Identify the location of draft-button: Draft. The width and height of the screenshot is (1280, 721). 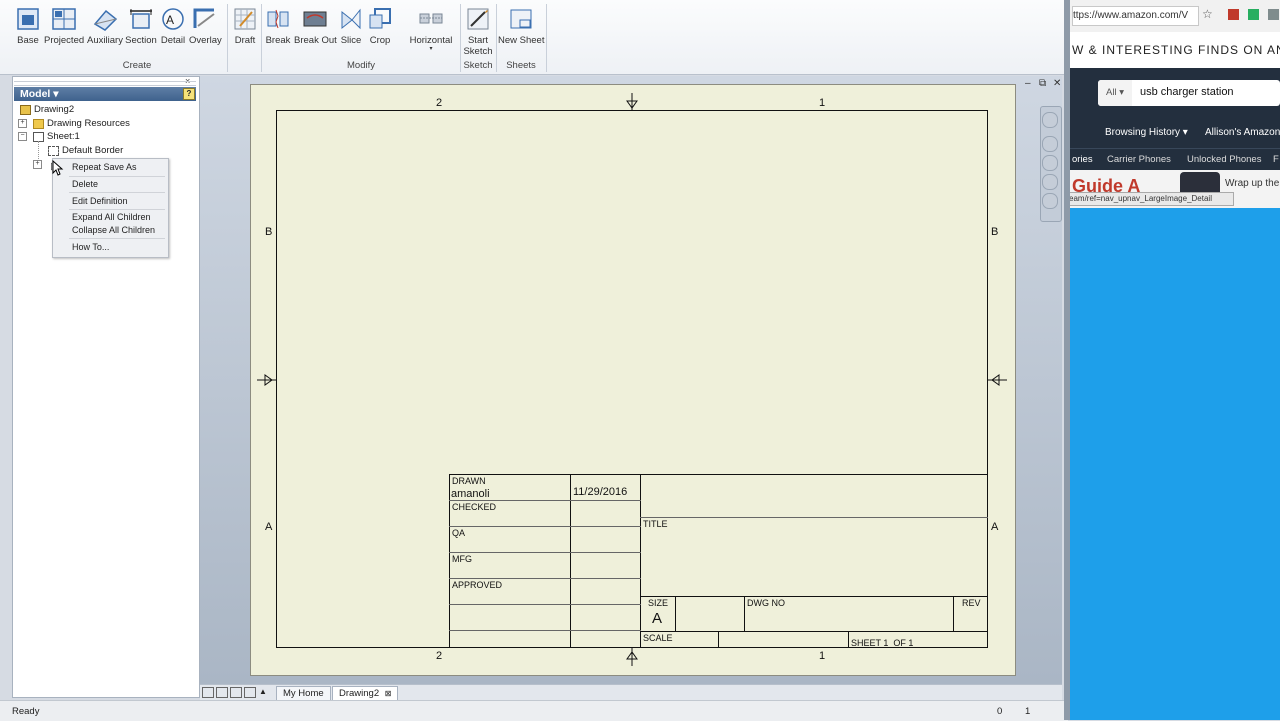
(245, 30).